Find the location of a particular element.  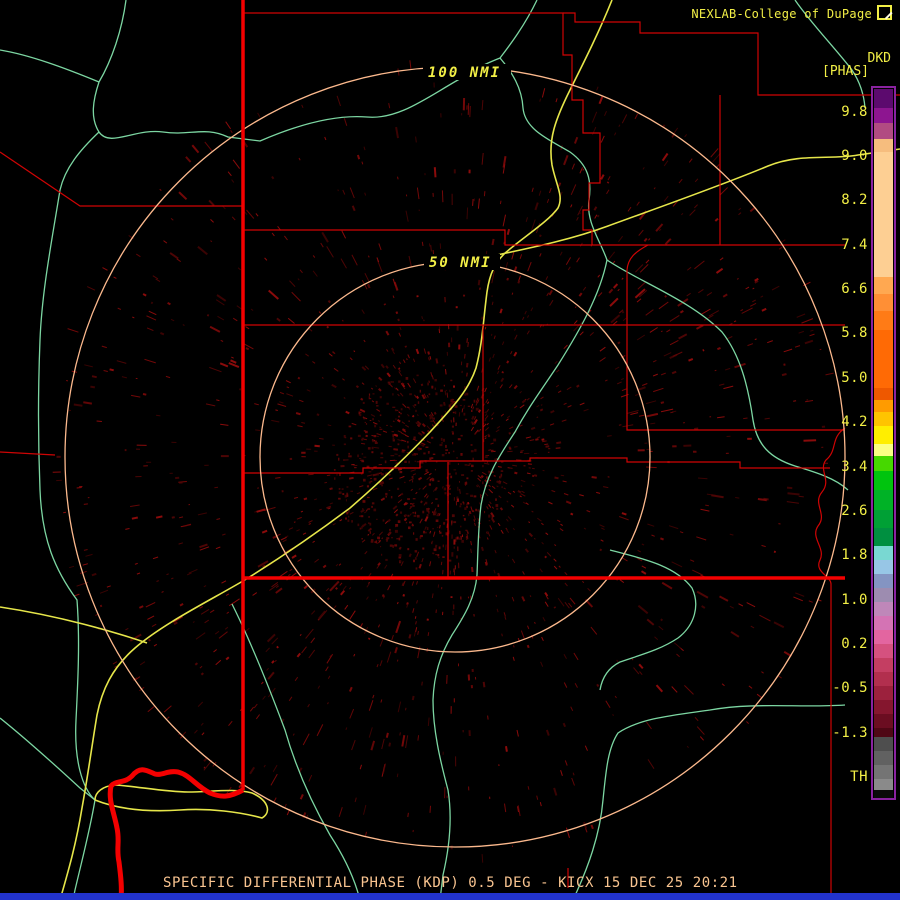

color-scale-tick: 1.8 is located at coordinates (854, 555).